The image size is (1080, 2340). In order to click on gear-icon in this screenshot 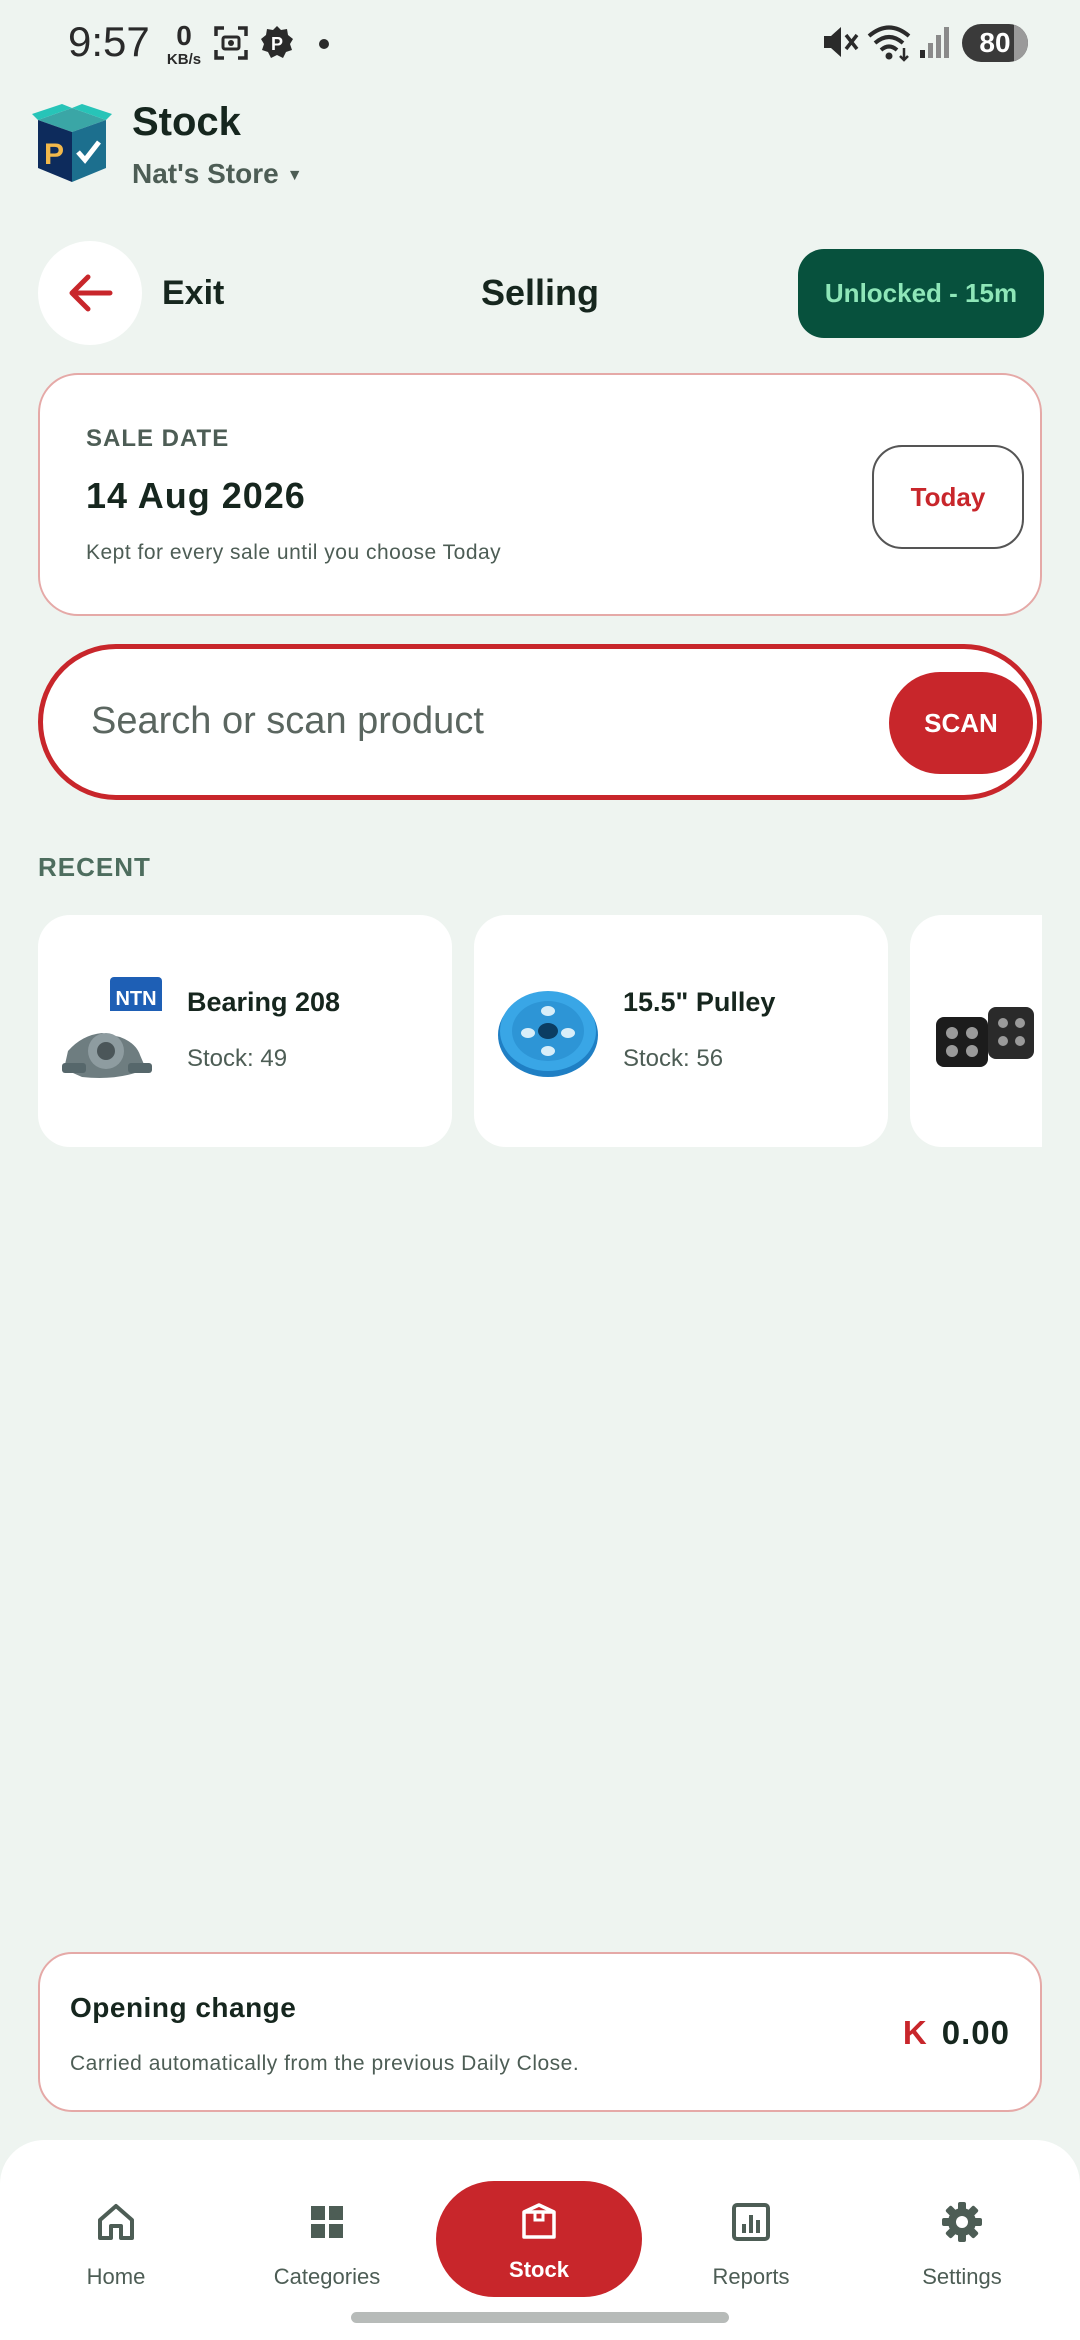, I will do `click(962, 2222)`.